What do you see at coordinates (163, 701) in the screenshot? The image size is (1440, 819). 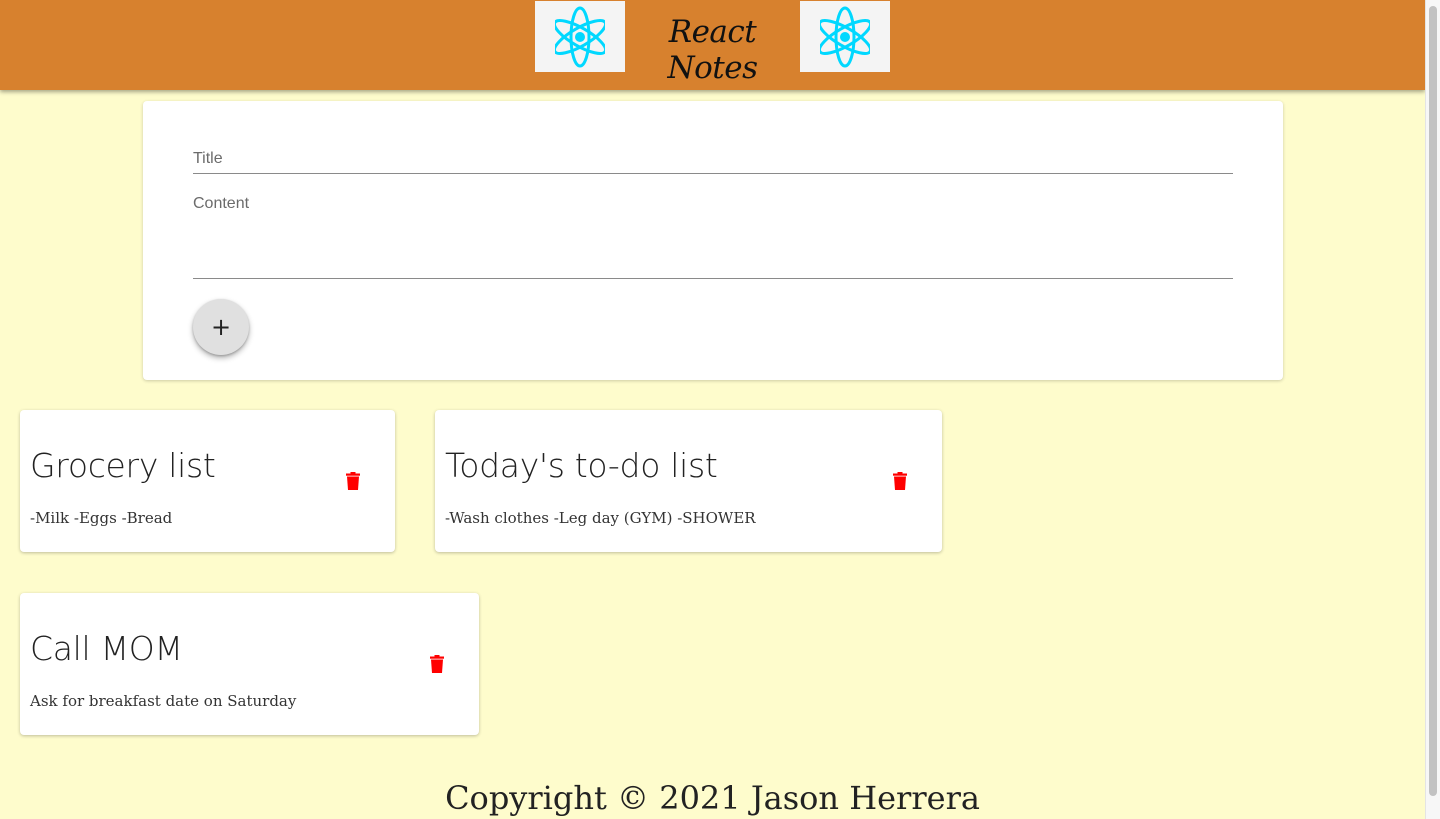 I see `note-content: Ask for breakfast date on Saturday` at bounding box center [163, 701].